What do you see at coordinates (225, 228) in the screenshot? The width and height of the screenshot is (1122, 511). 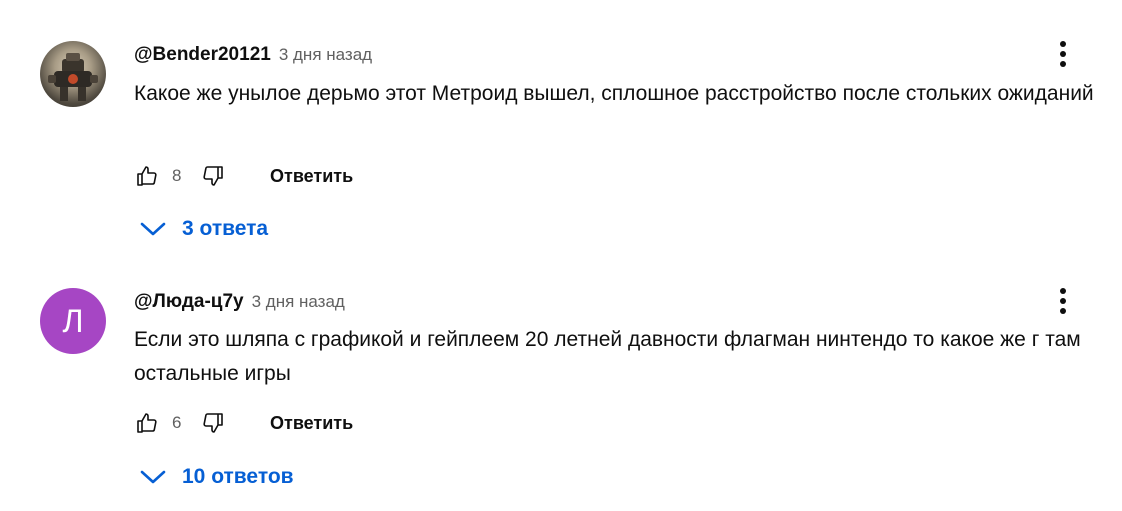 I see `replies-count-label: 3 ответа` at bounding box center [225, 228].